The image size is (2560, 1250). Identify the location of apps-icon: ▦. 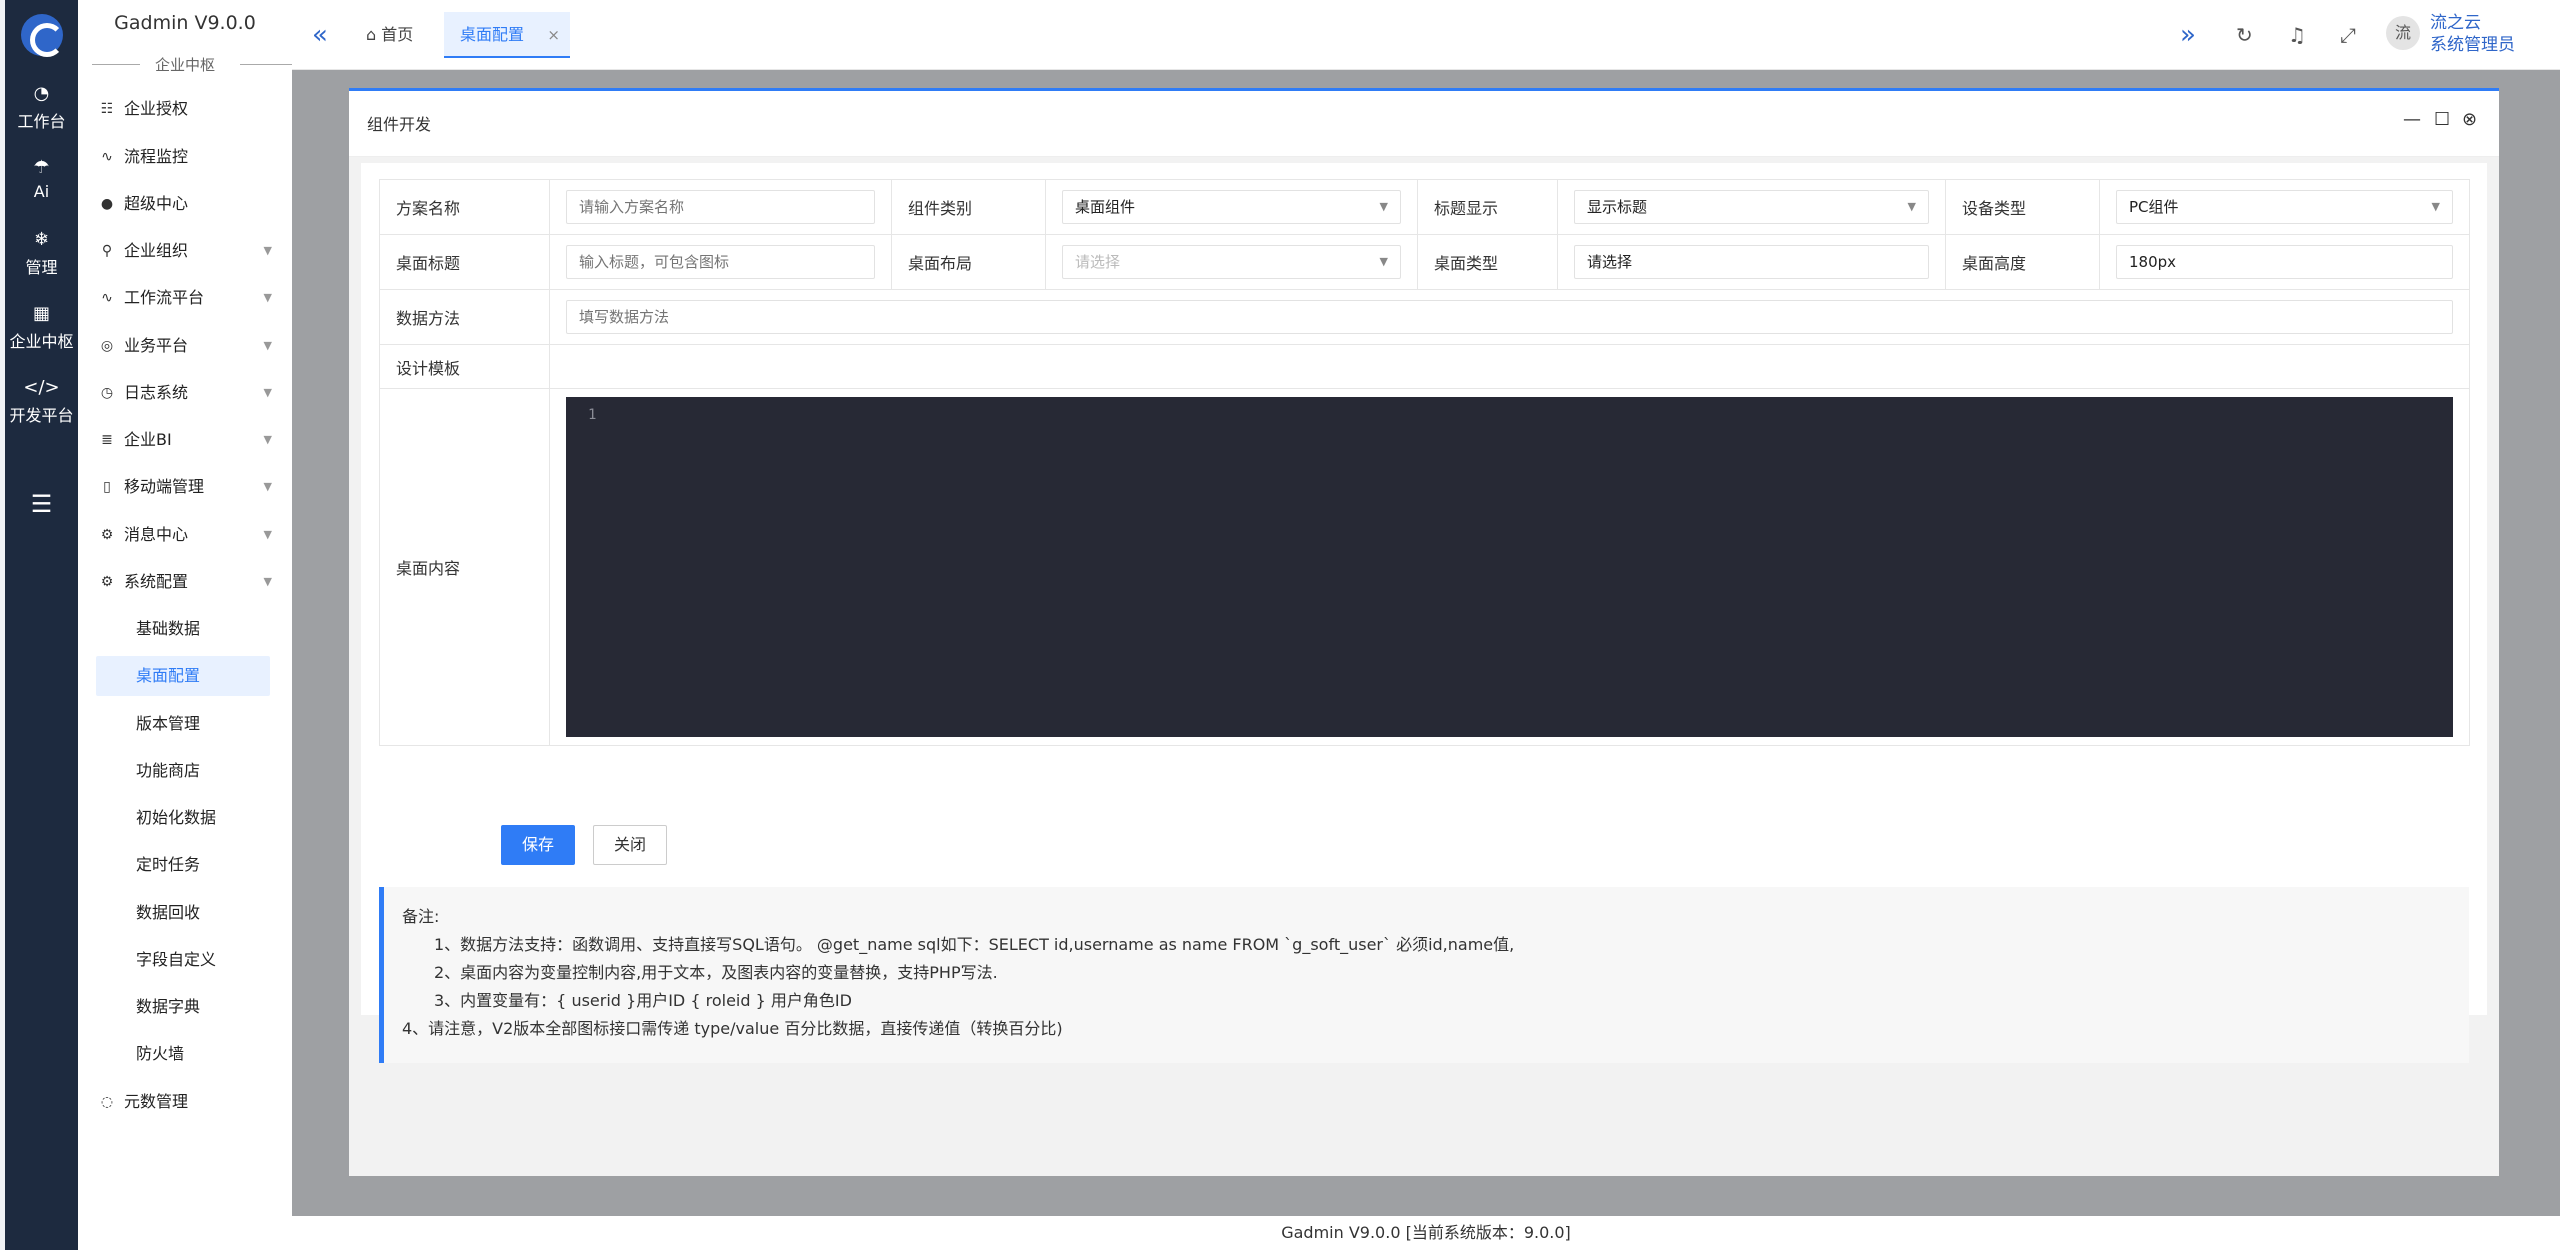
(41, 313).